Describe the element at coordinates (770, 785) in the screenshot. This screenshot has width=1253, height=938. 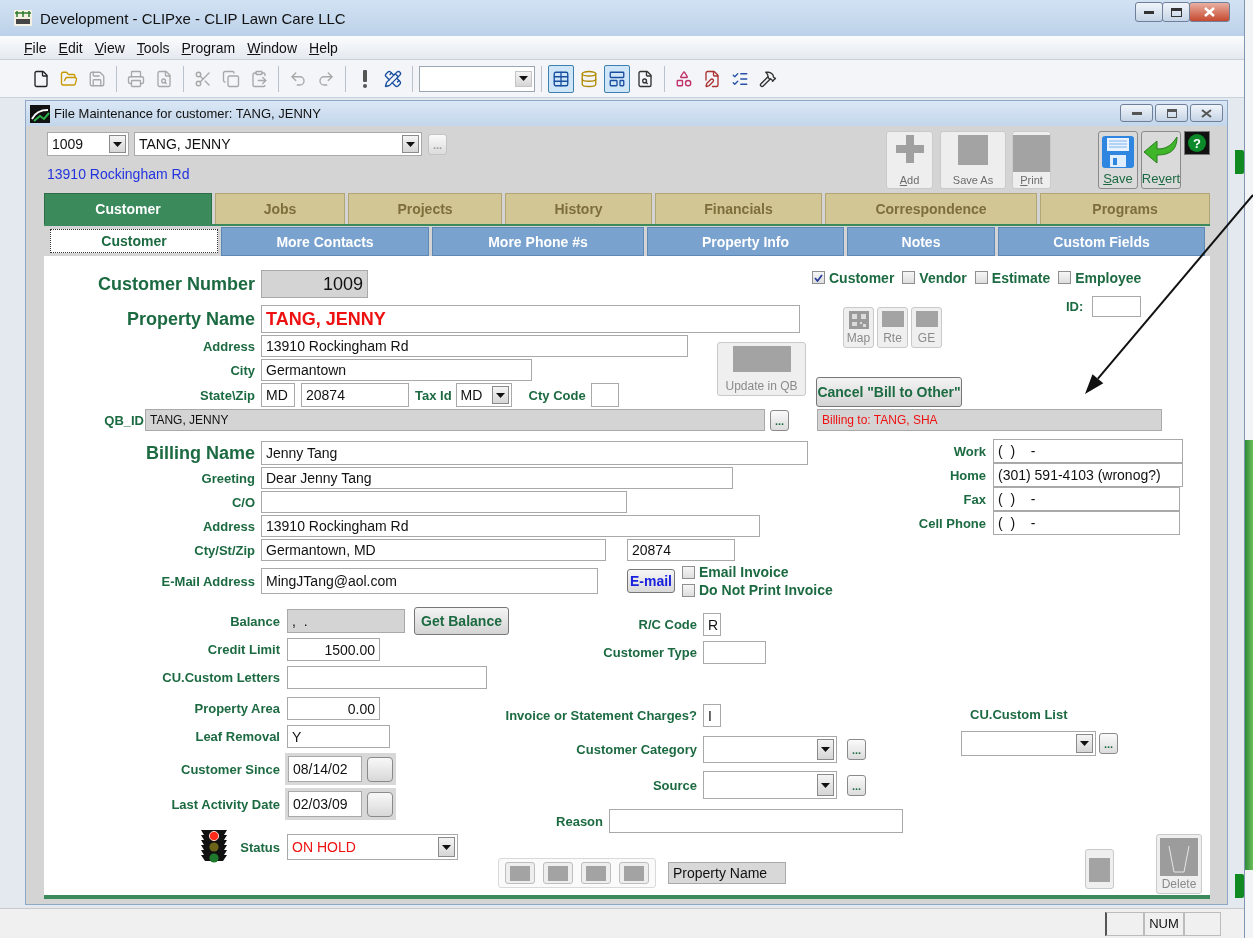
I see `source-dropdown` at that location.